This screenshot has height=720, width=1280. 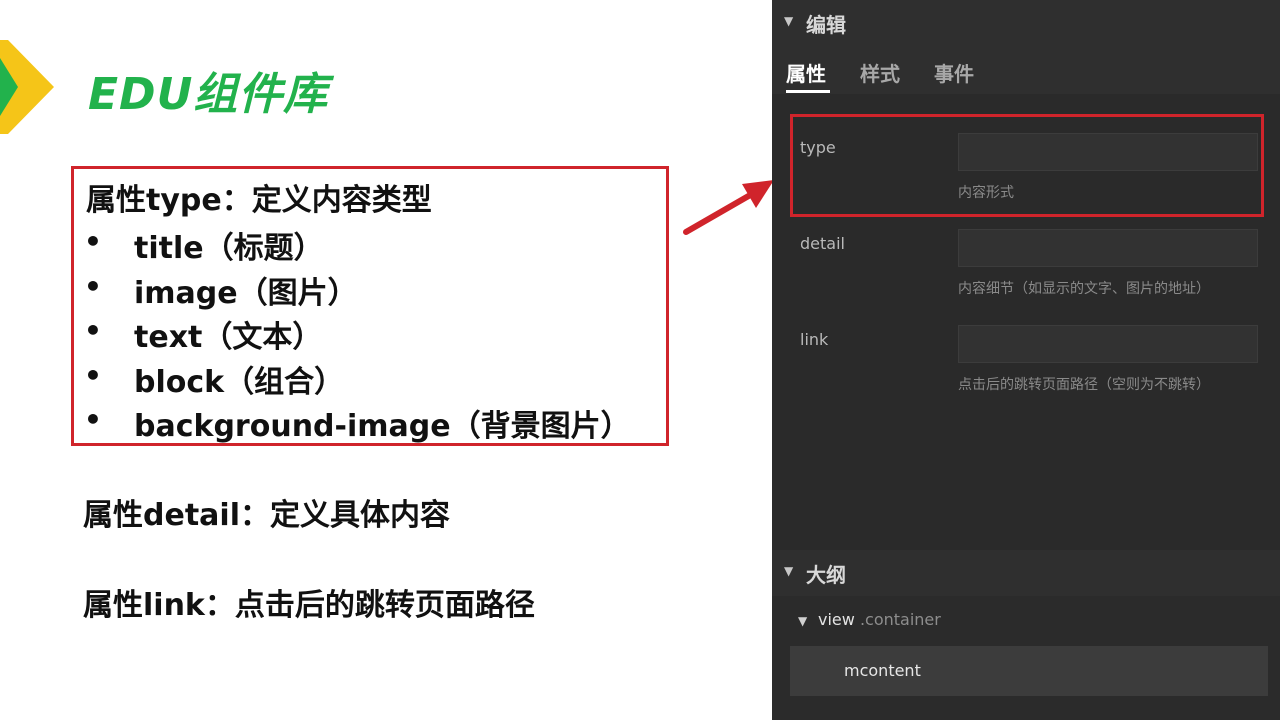 What do you see at coordinates (259, 200) in the screenshot?
I see `type-heading: 属性type：定义内容类型` at bounding box center [259, 200].